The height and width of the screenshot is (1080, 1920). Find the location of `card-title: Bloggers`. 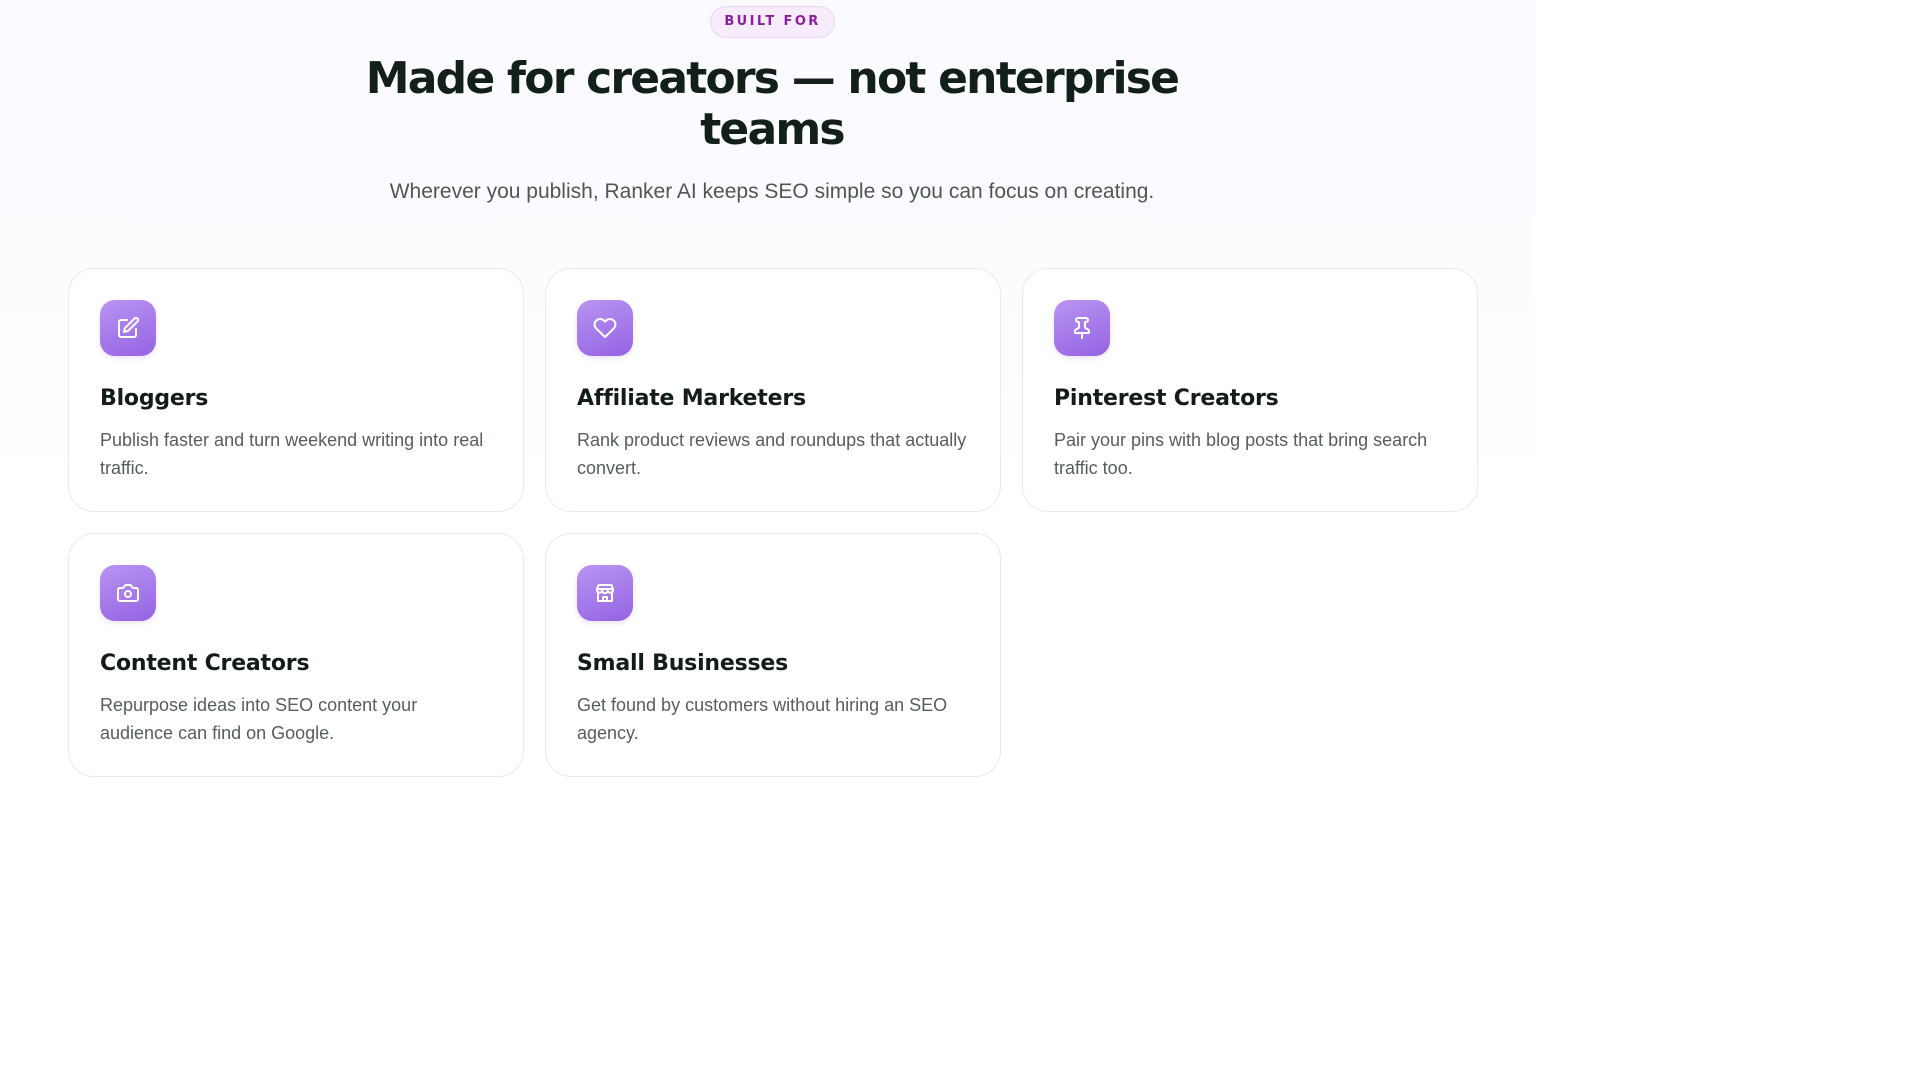

card-title: Bloggers is located at coordinates (154, 398).